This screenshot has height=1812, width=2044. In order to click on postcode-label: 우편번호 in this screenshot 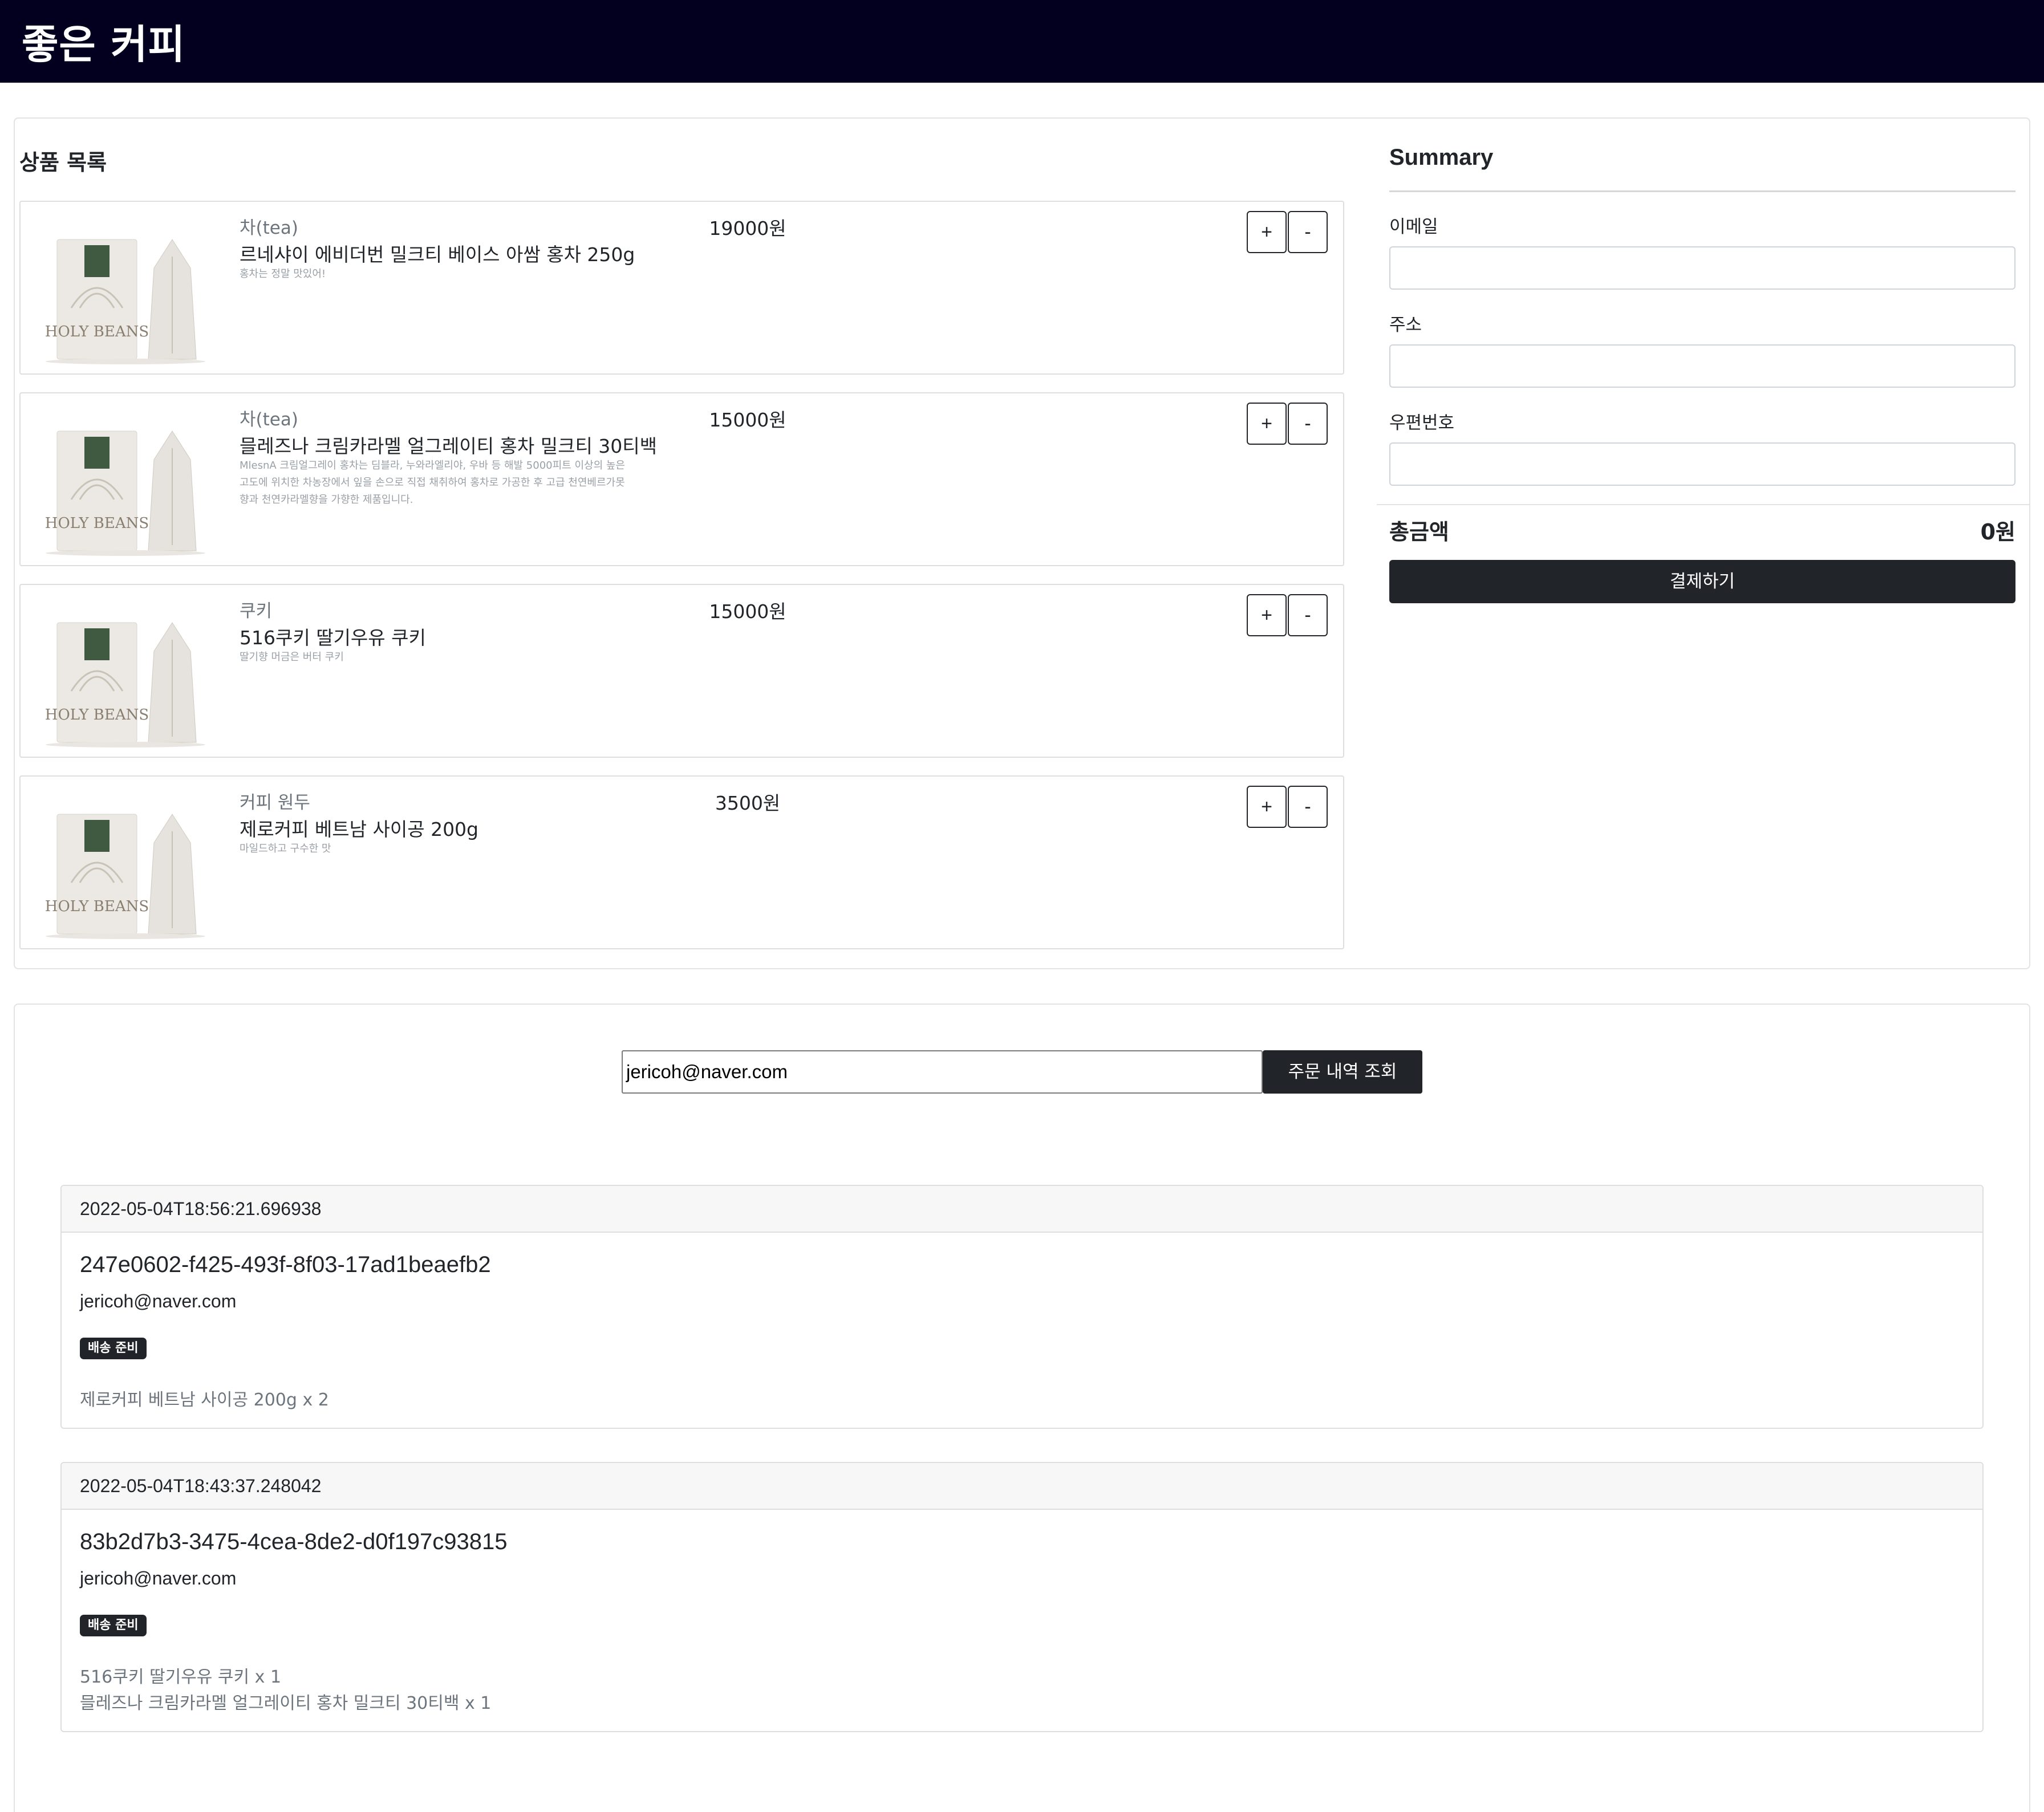, I will do `click(1422, 423)`.